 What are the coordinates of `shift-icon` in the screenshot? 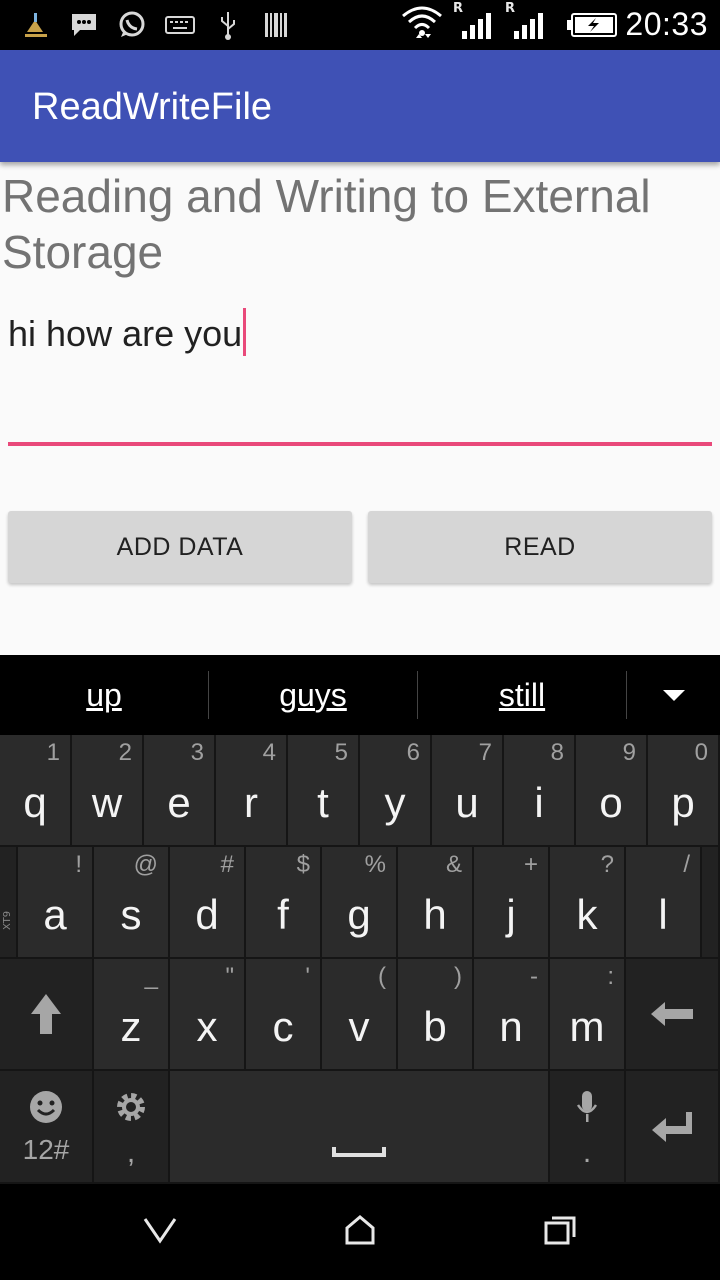 It's located at (46, 1014).